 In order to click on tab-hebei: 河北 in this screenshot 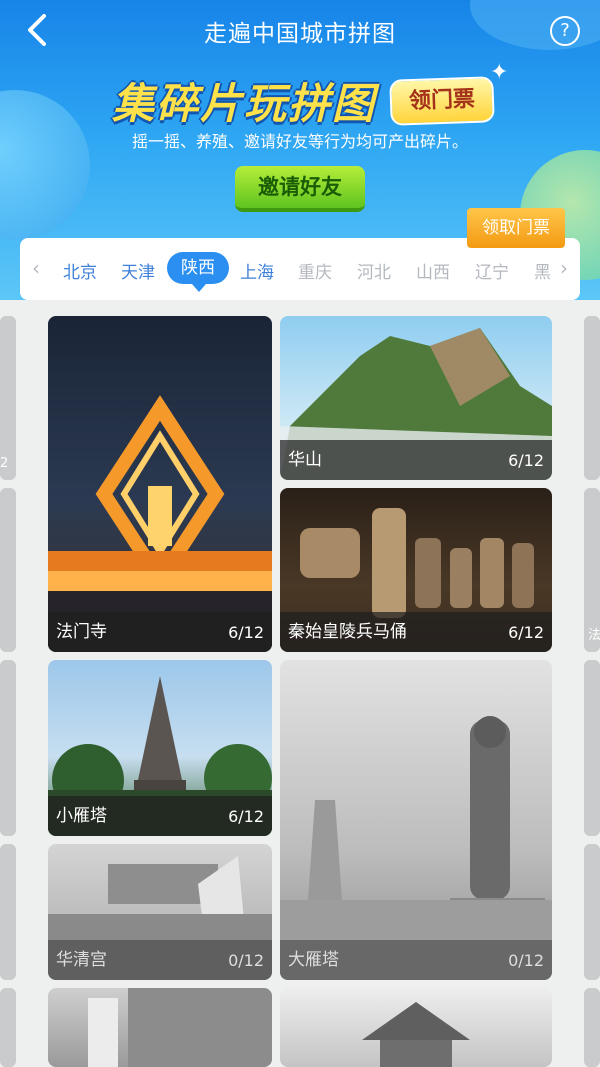, I will do `click(374, 270)`.